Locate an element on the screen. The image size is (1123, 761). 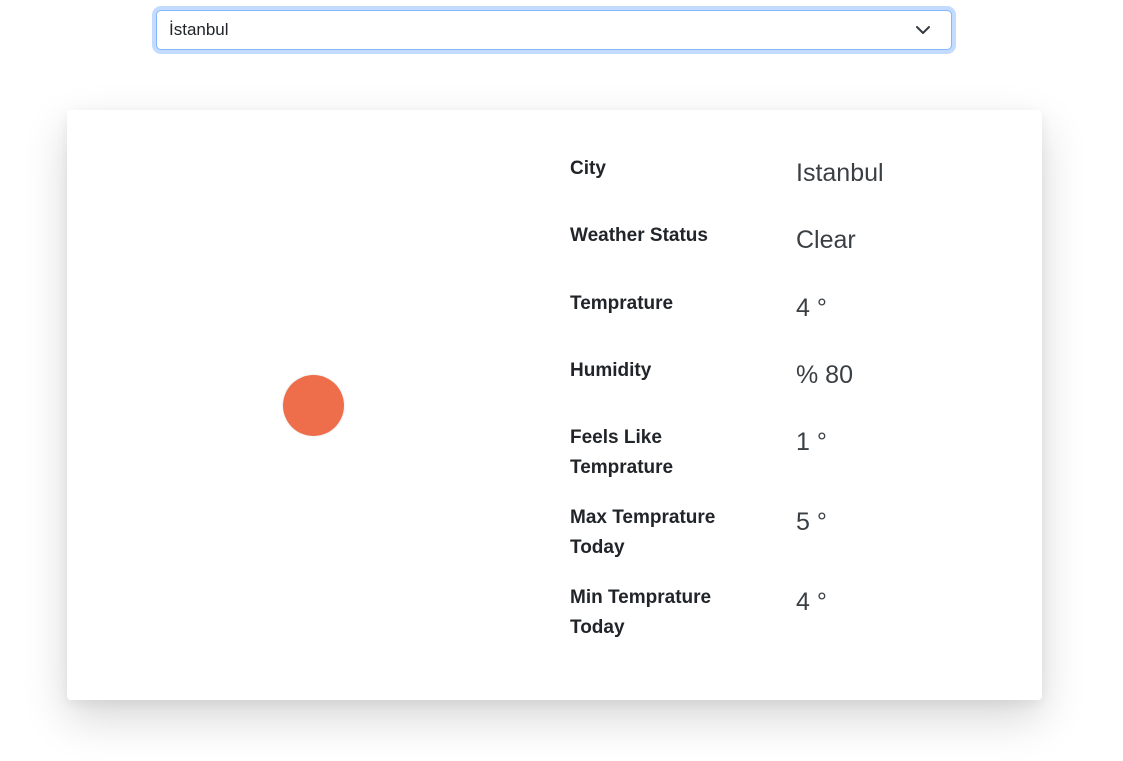
weather-status-value: Clear is located at coordinates (826, 240).